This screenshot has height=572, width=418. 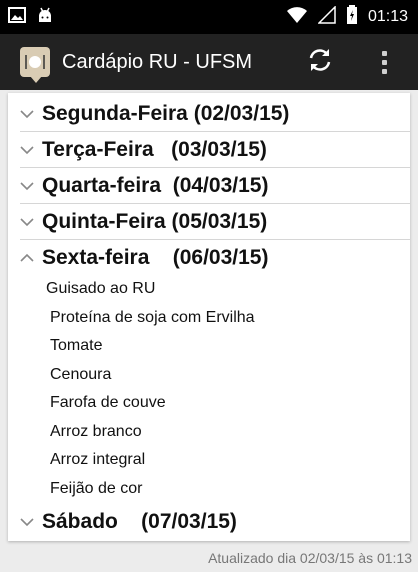 I want to click on action-bar: Cardápio RU - UFSM, so click(x=209, y=62).